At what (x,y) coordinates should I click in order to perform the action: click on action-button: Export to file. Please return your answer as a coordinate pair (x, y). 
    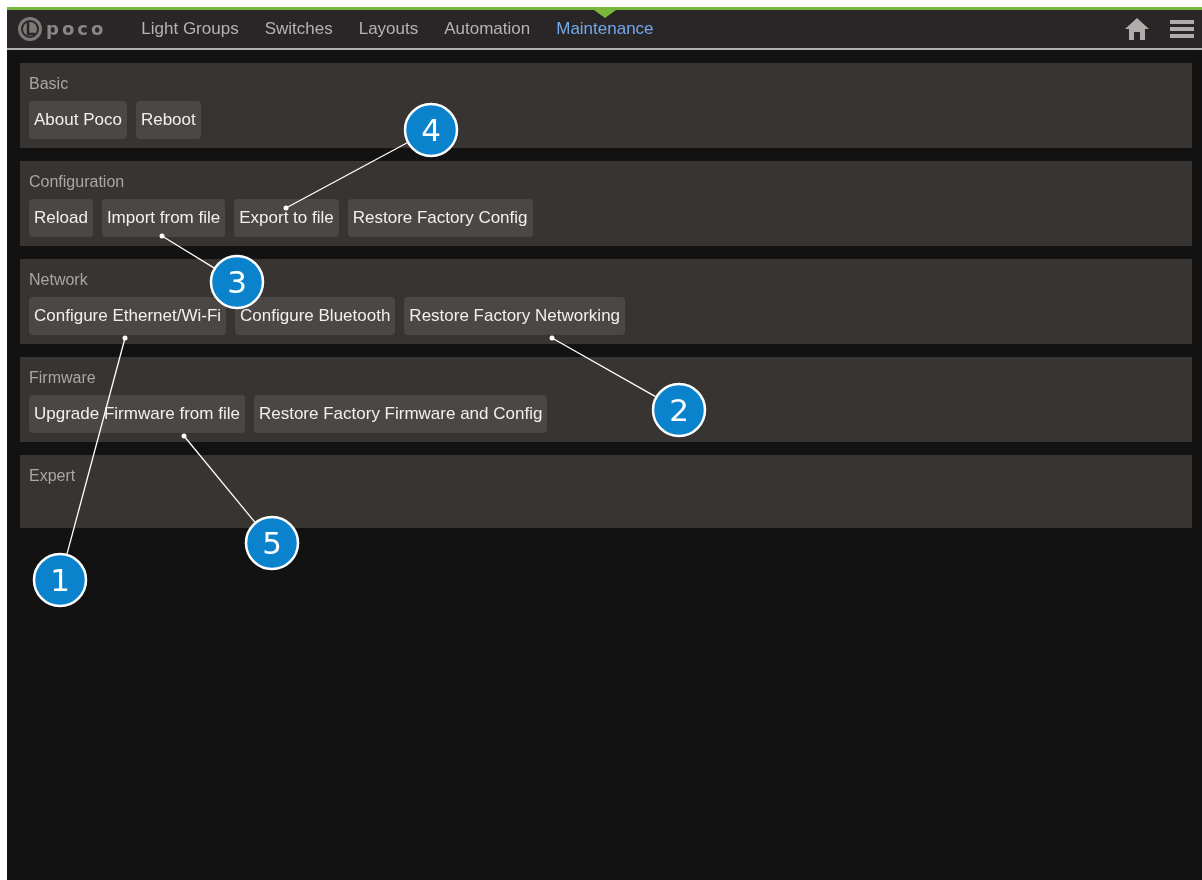
    Looking at the image, I should click on (286, 218).